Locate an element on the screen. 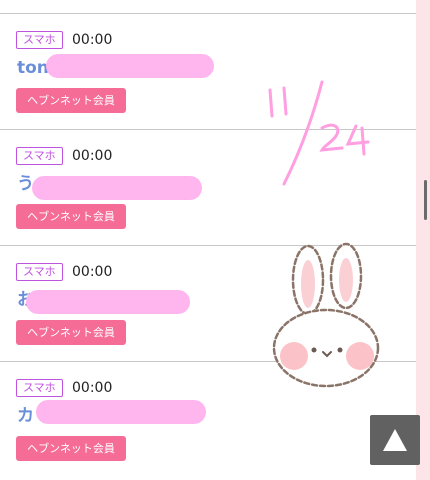  page-side-strip is located at coordinates (423, 240).